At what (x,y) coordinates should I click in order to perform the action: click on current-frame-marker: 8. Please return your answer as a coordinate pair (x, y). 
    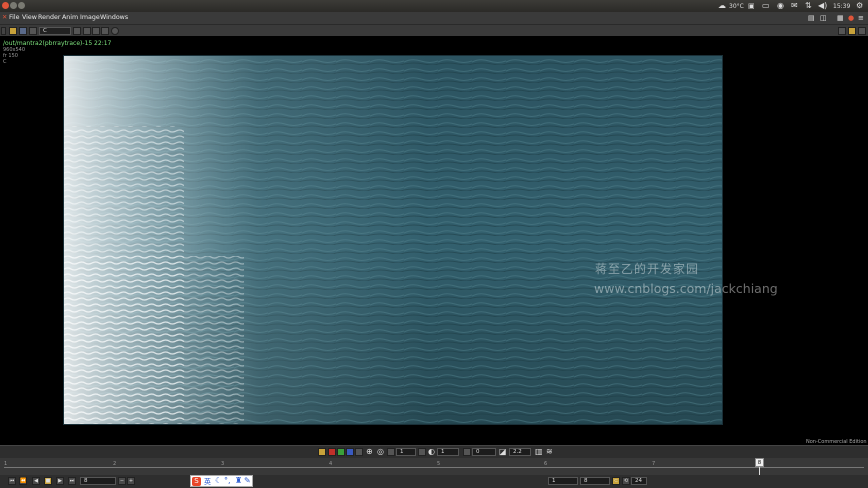
    Looking at the image, I should click on (759, 462).